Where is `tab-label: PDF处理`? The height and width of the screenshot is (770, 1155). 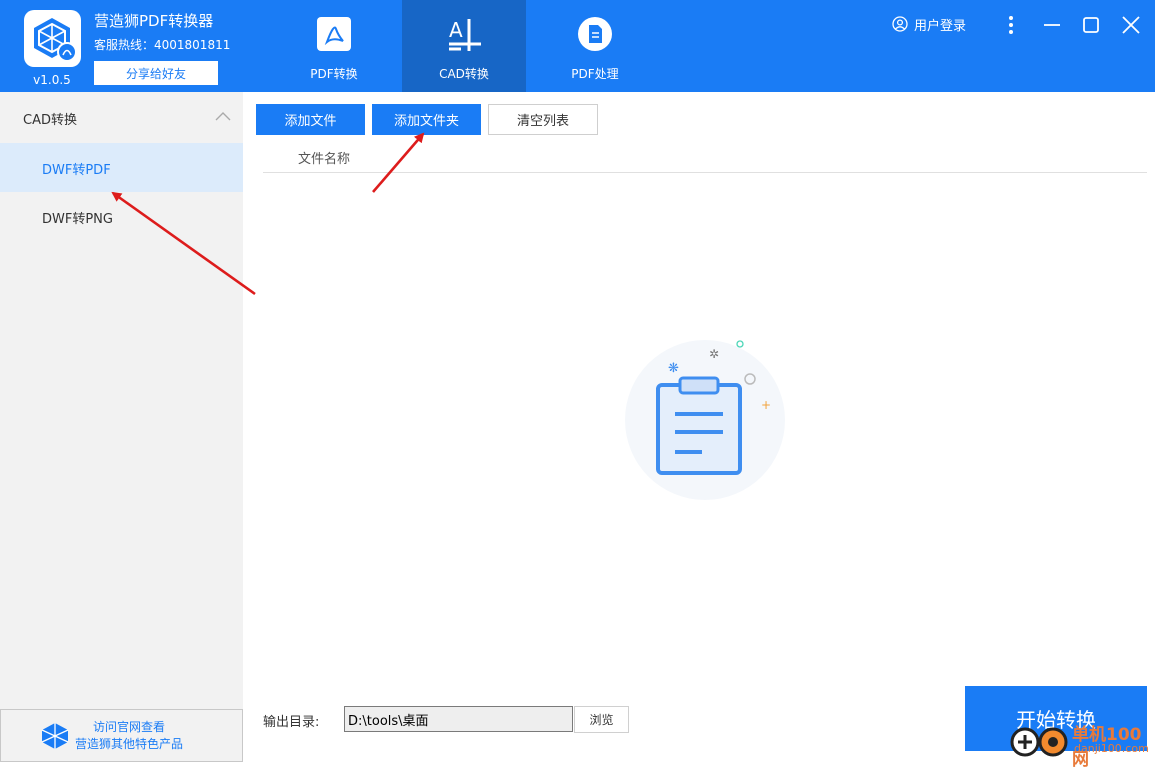
tab-label: PDF处理 is located at coordinates (595, 74).